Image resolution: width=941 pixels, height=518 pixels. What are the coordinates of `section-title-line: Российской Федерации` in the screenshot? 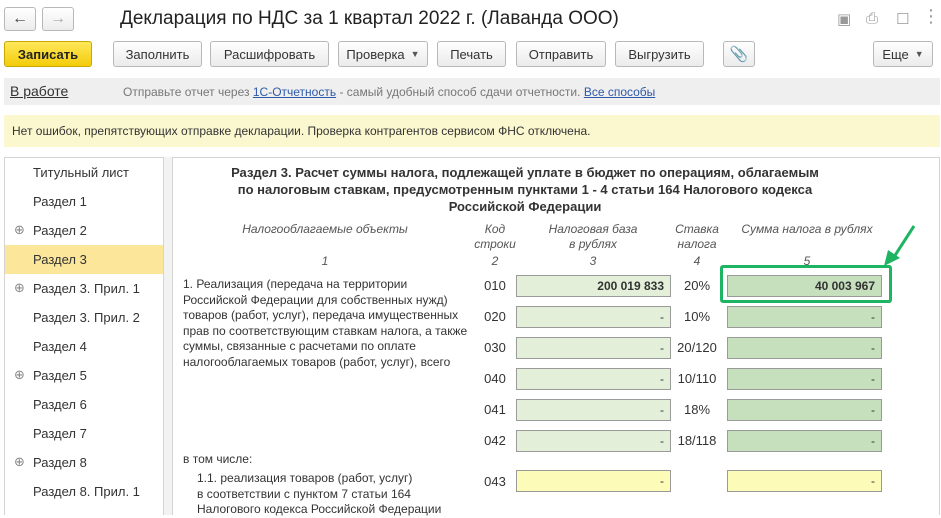 It's located at (525, 206).